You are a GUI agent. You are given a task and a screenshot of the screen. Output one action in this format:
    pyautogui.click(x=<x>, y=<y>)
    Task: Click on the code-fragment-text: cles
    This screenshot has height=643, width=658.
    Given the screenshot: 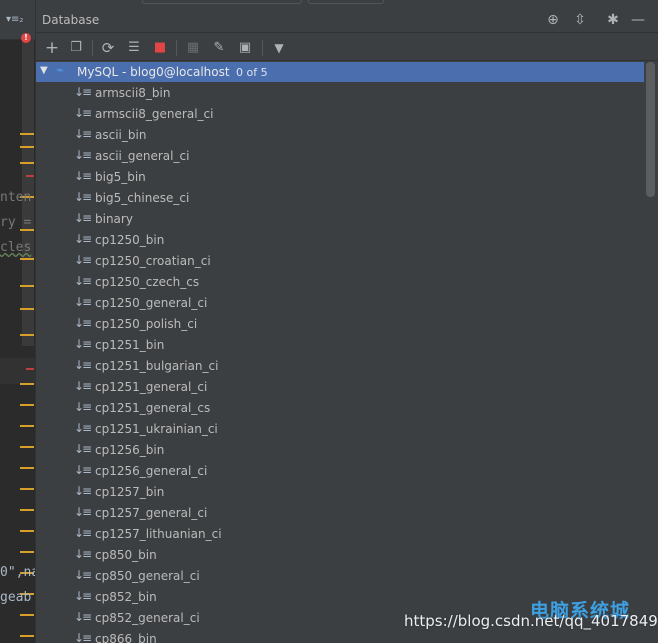 What is the action you would take?
    pyautogui.click(x=16, y=247)
    